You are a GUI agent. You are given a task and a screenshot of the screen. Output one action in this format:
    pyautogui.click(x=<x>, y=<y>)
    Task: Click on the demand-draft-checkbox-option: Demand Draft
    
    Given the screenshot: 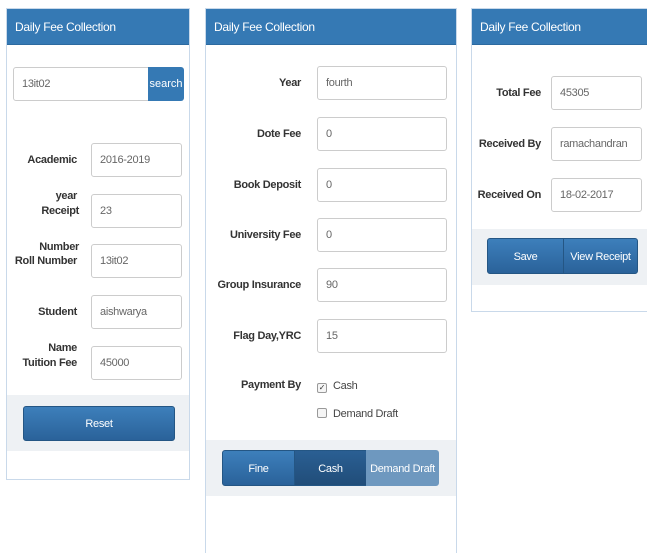 What is the action you would take?
    pyautogui.click(x=357, y=414)
    